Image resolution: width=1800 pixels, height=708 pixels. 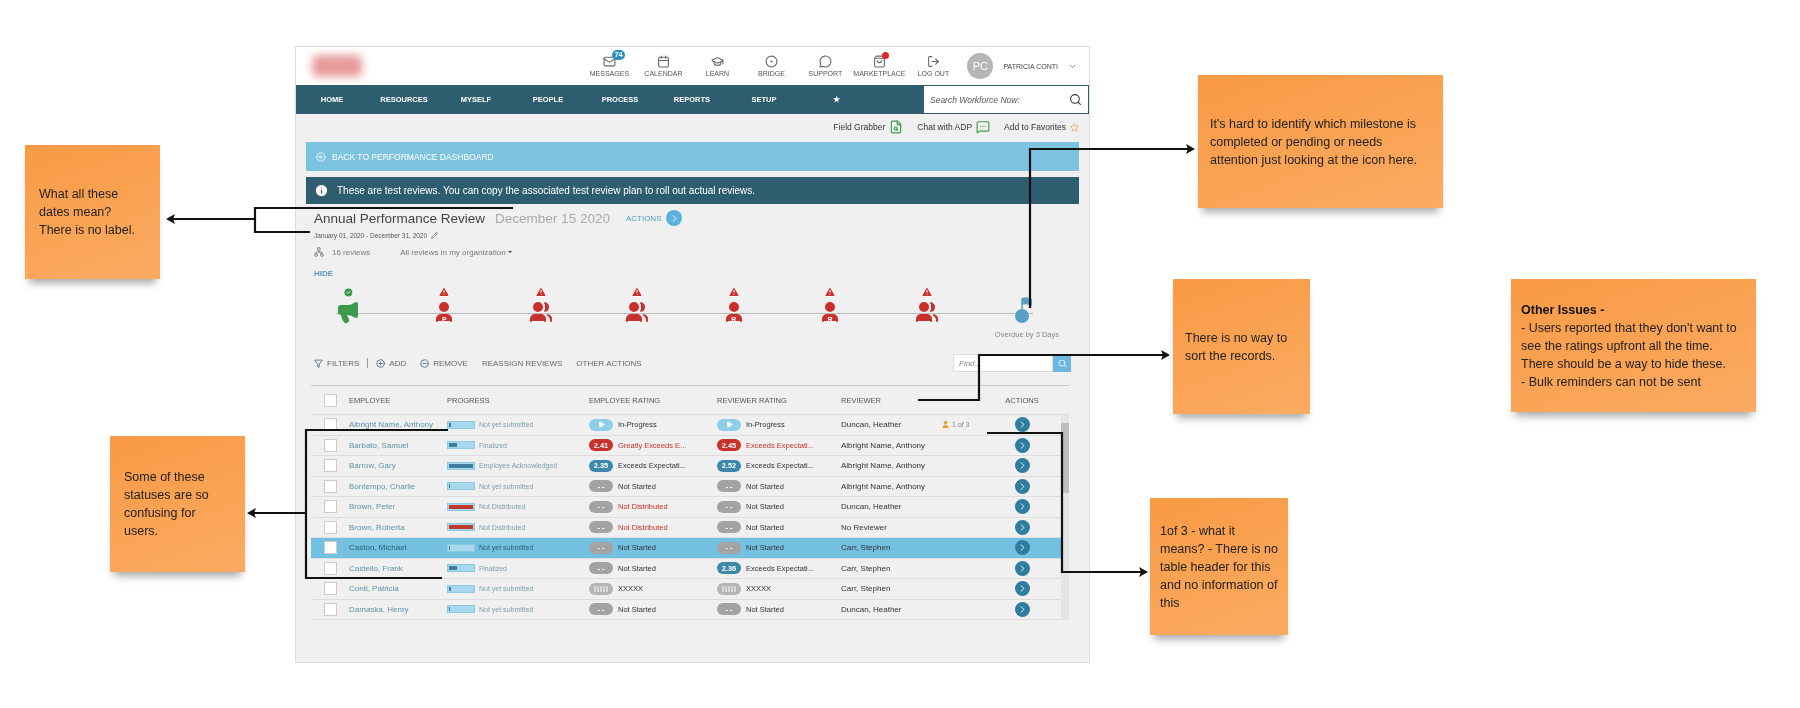 I want to click on chat-icon, so click(x=983, y=127).